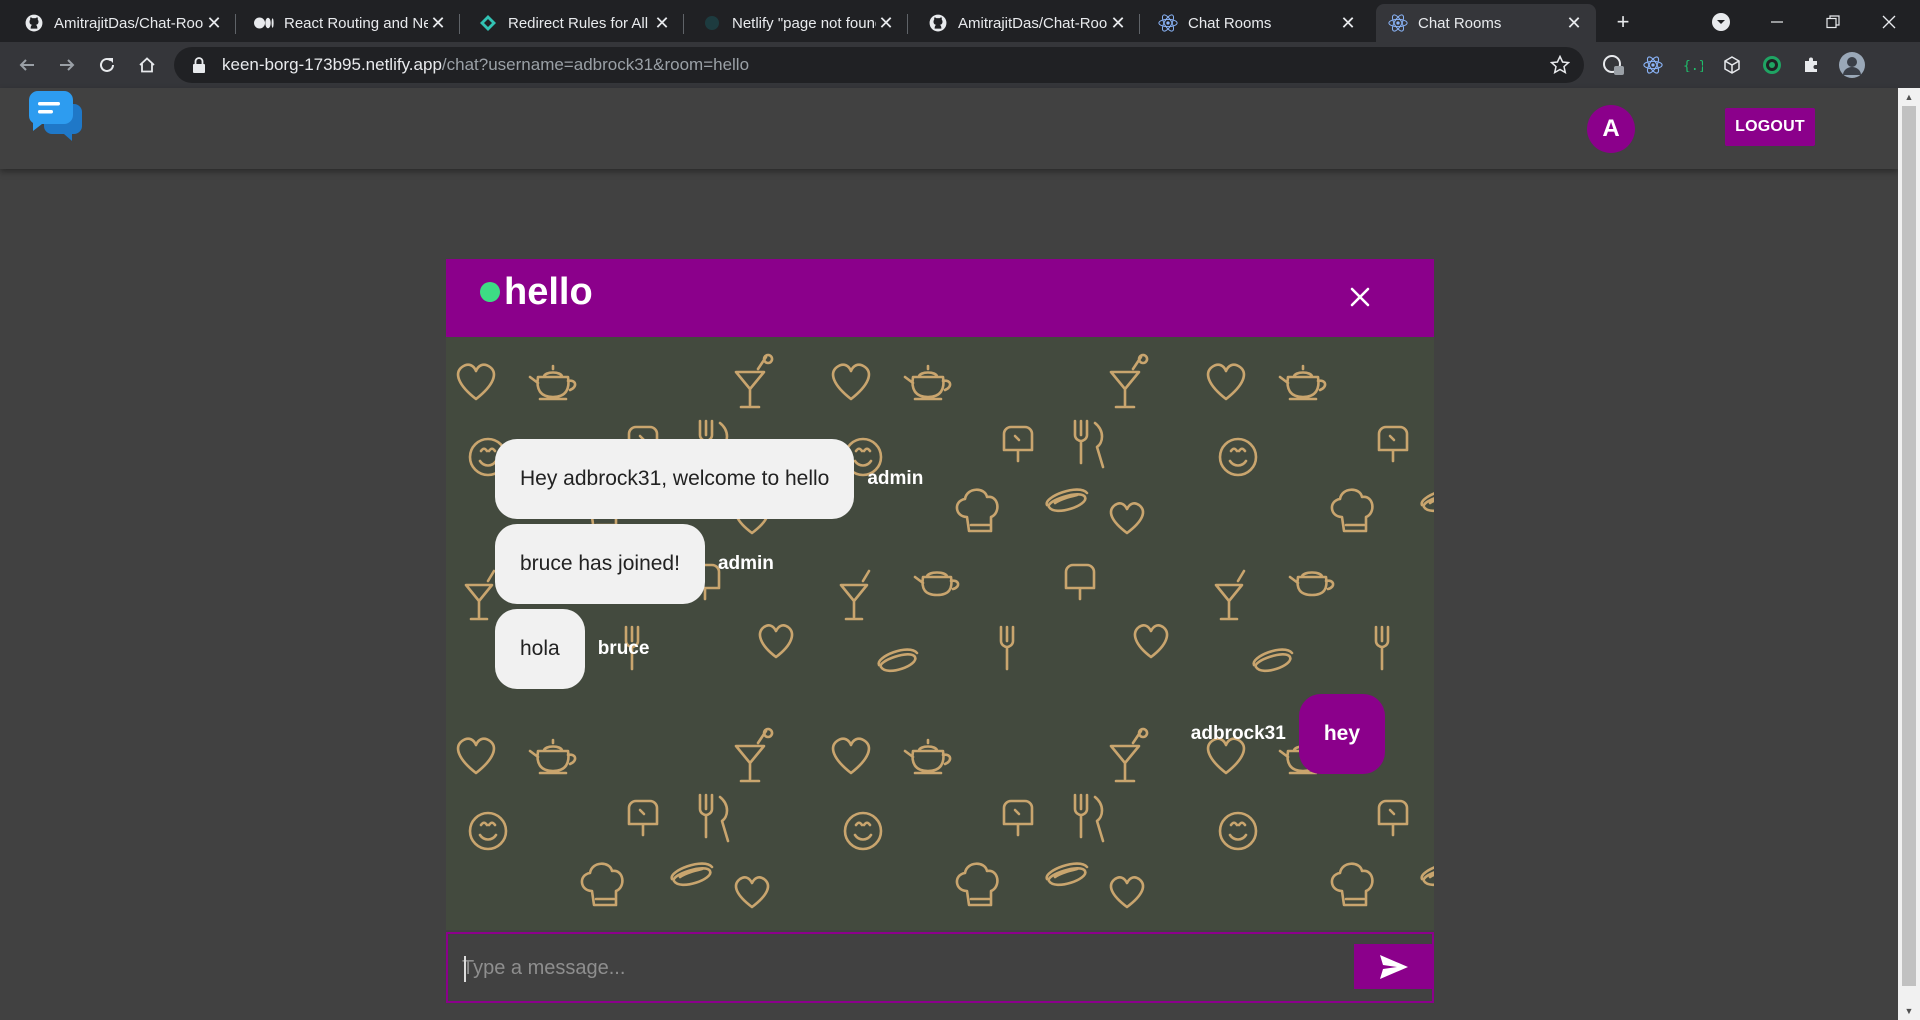  Describe the element at coordinates (107, 65) in the screenshot. I see `reload-icon` at that location.